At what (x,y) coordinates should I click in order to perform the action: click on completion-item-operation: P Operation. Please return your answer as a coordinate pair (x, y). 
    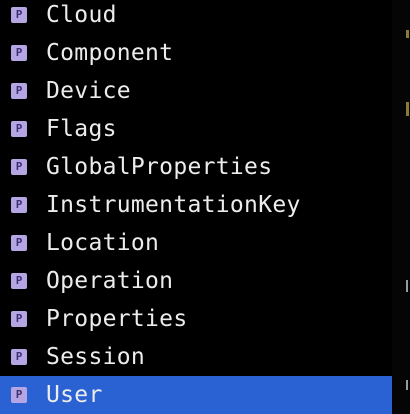
    Looking at the image, I should click on (196, 281).